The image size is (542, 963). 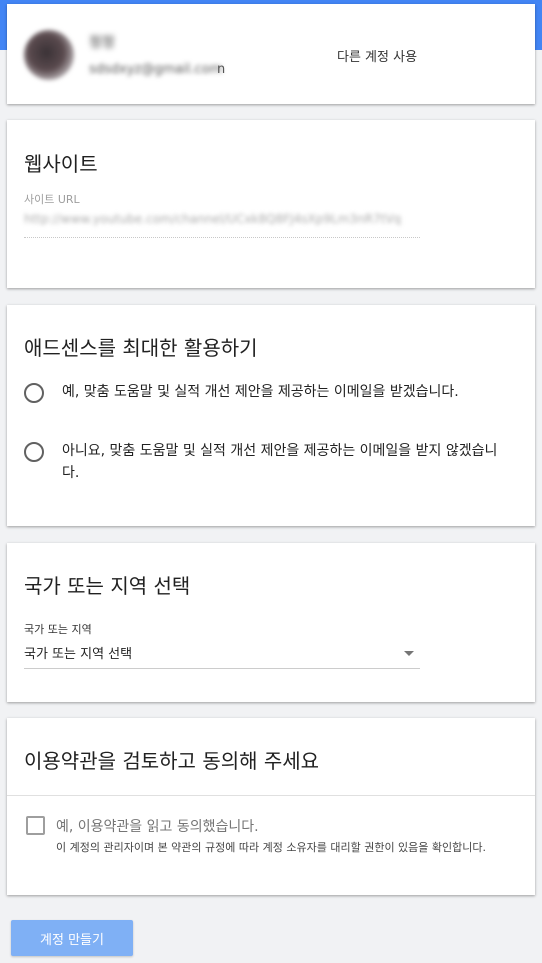 I want to click on terms-title: 이용약관을 검토하고 동의해 주세요, so click(x=172, y=761).